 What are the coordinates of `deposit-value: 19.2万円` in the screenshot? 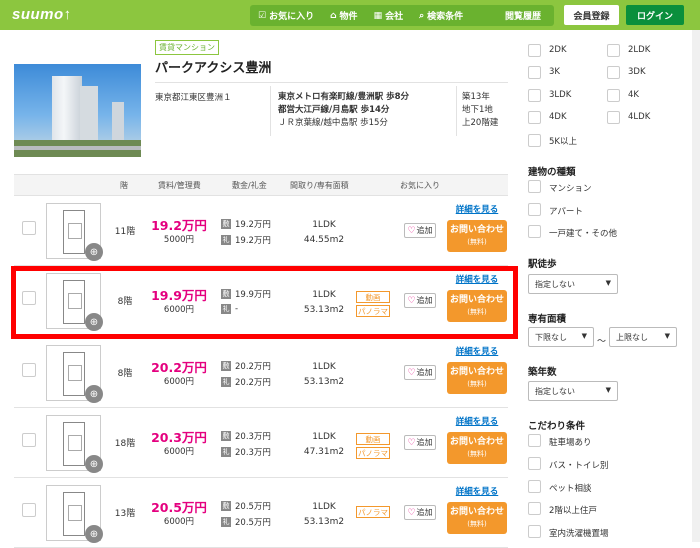 It's located at (253, 225).